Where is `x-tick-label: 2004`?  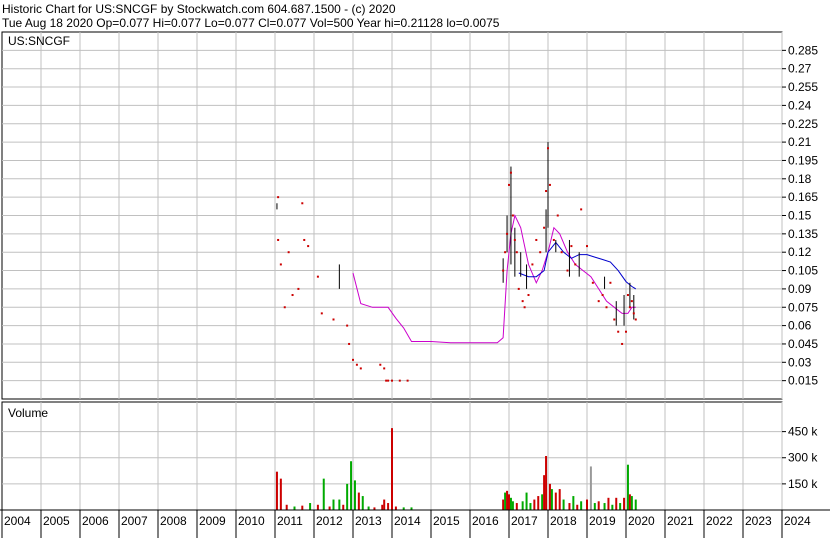 x-tick-label: 2004 is located at coordinates (17, 521).